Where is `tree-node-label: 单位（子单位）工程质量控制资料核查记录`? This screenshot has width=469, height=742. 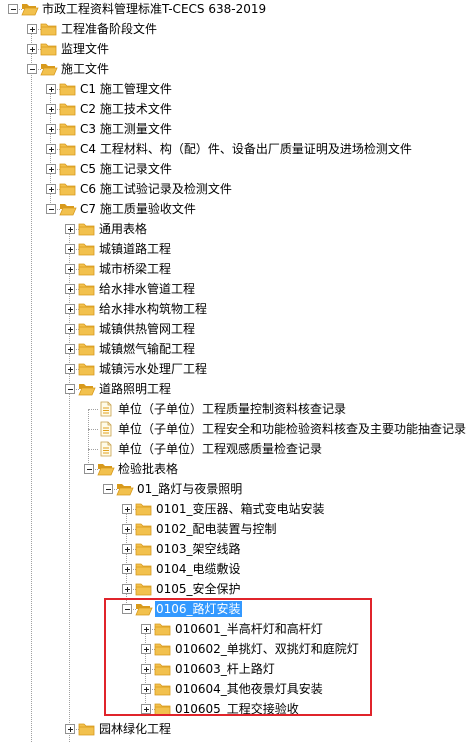
tree-node-label: 单位（子单位）工程质量控制资料核查记录 is located at coordinates (232, 409).